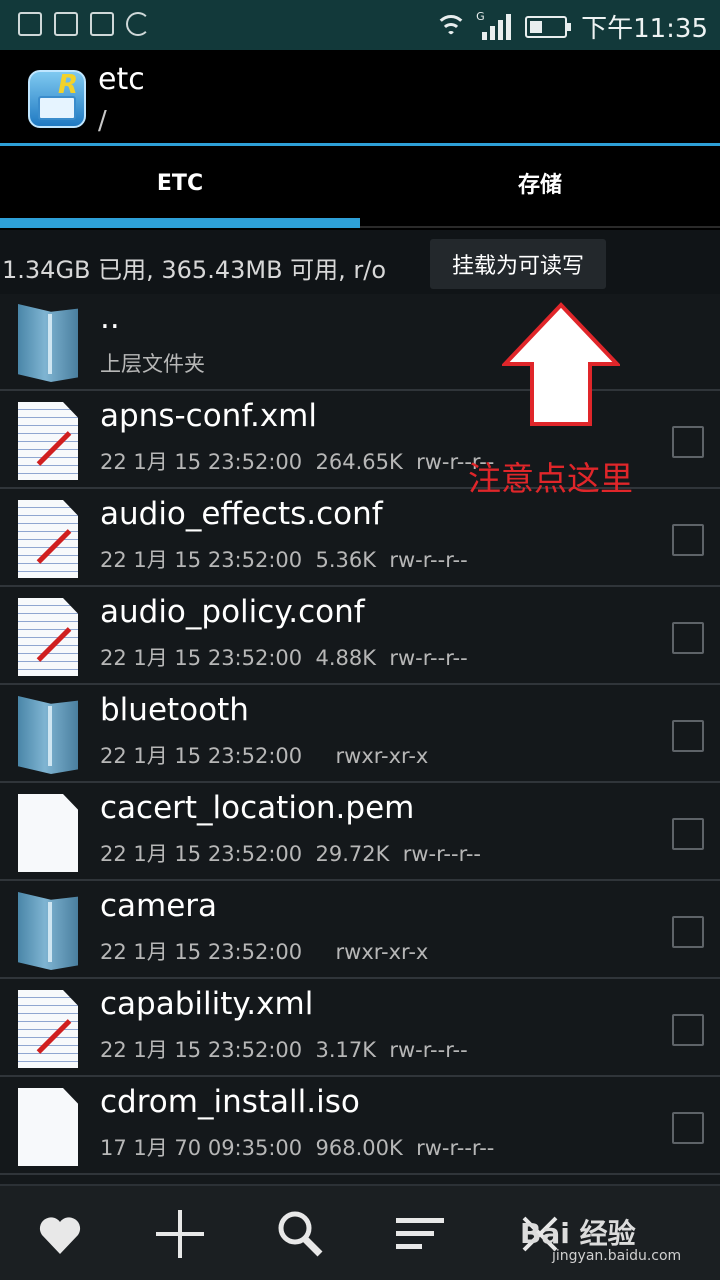  What do you see at coordinates (102, 24) in the screenshot?
I see `keyboard-icon` at bounding box center [102, 24].